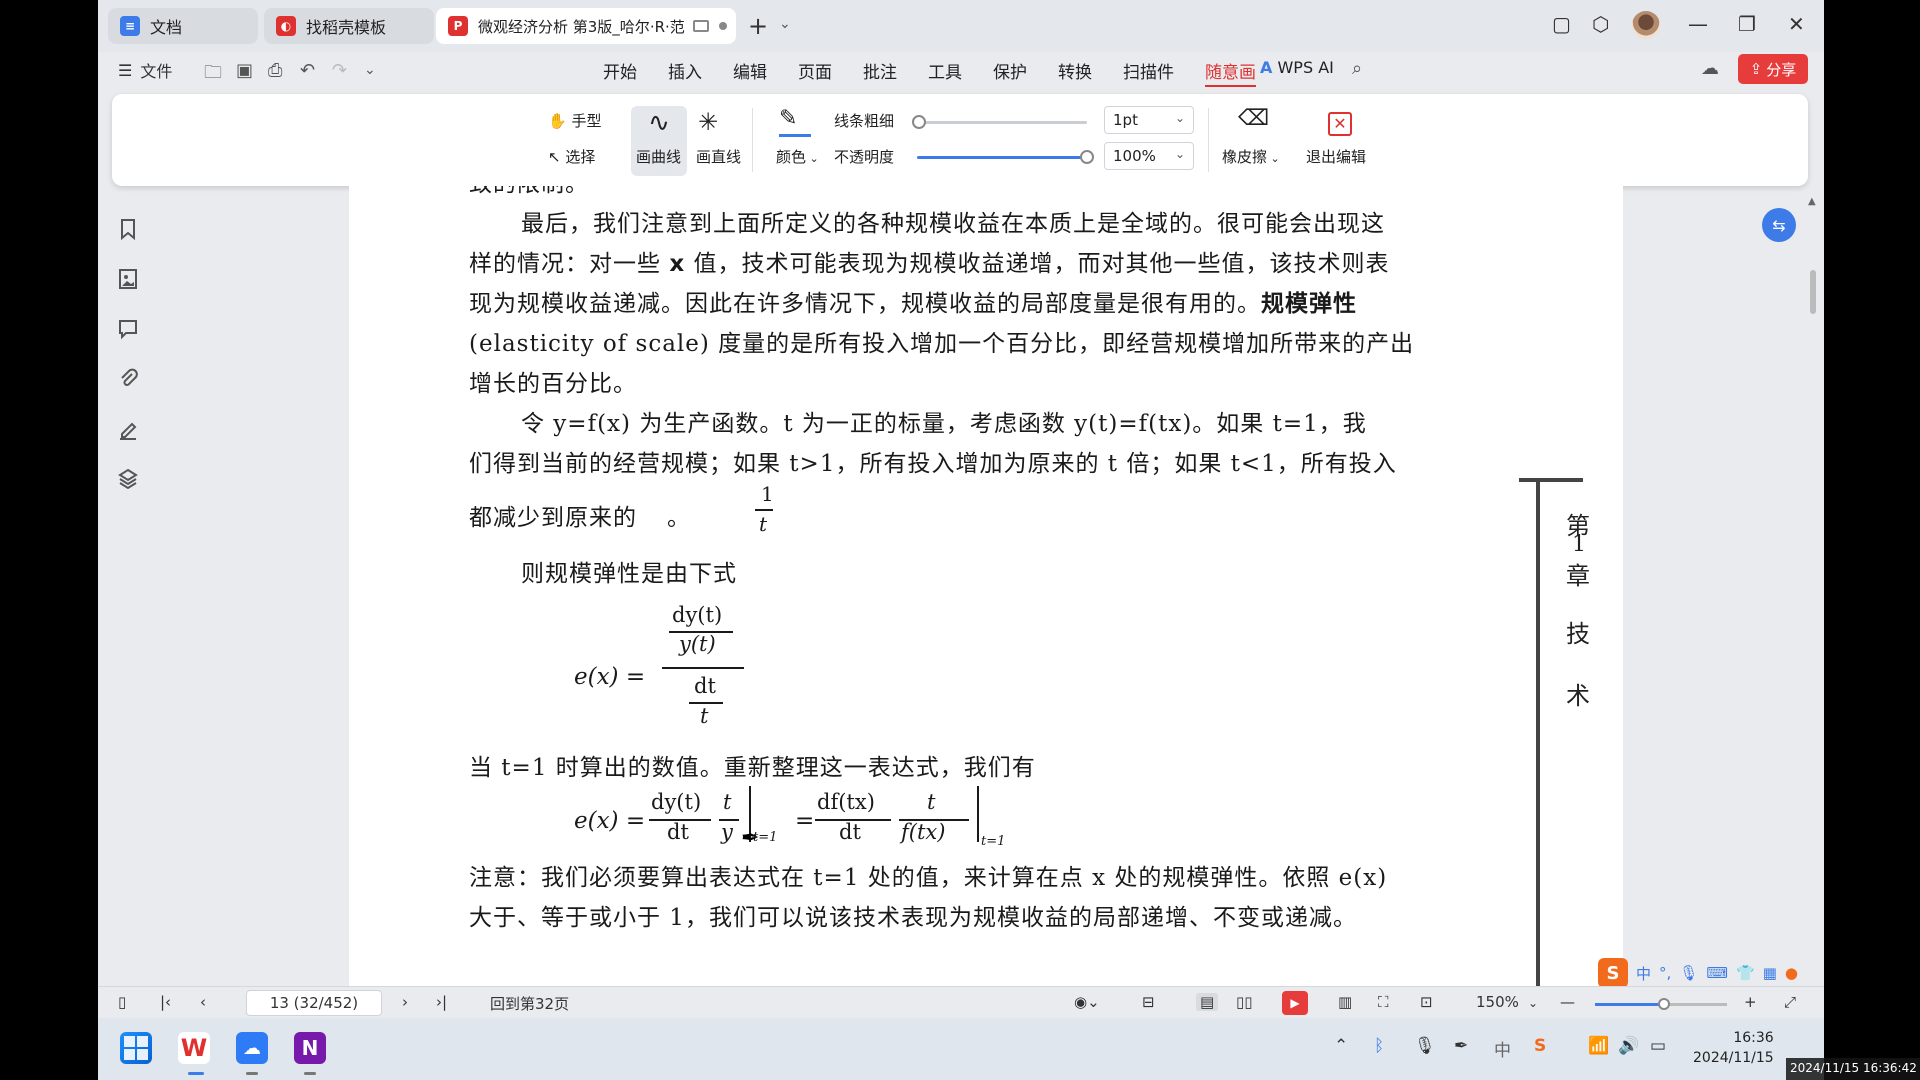 The width and height of the screenshot is (1920, 1080). I want to click on close-icon: ✕, so click(1796, 24).